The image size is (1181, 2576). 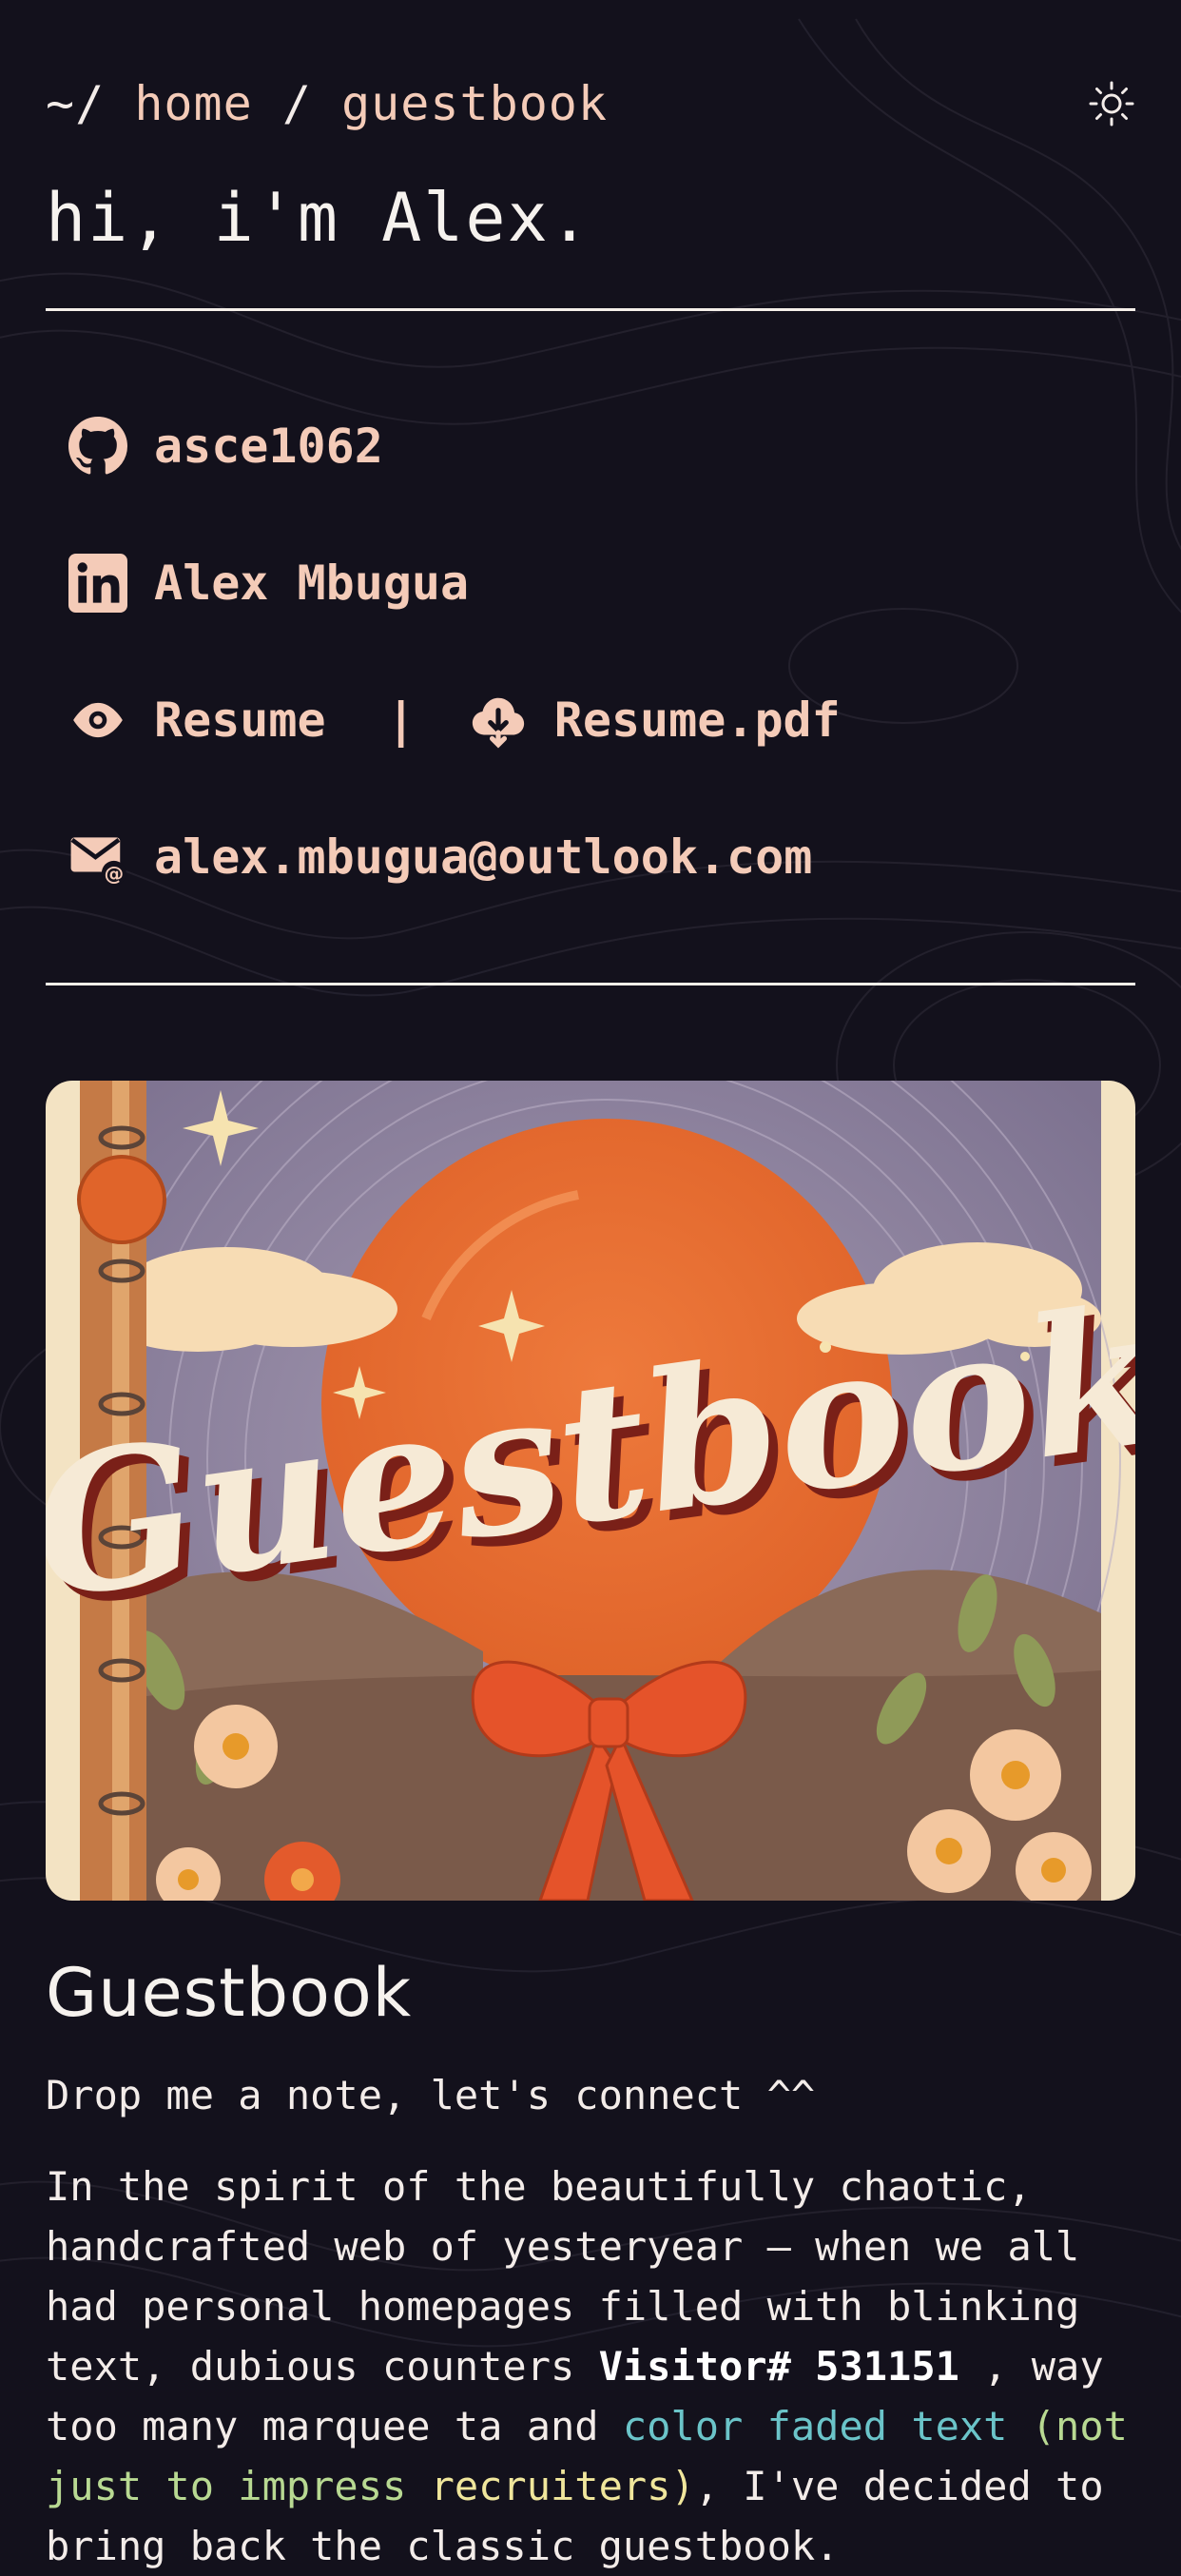 What do you see at coordinates (474, 103) in the screenshot?
I see `breadcrumb-current: guestbook` at bounding box center [474, 103].